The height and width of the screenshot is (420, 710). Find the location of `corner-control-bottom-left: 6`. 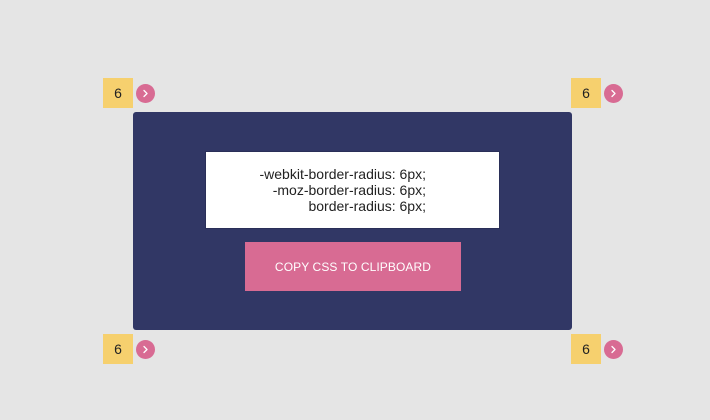

corner-control-bottom-left: 6 is located at coordinates (129, 349).